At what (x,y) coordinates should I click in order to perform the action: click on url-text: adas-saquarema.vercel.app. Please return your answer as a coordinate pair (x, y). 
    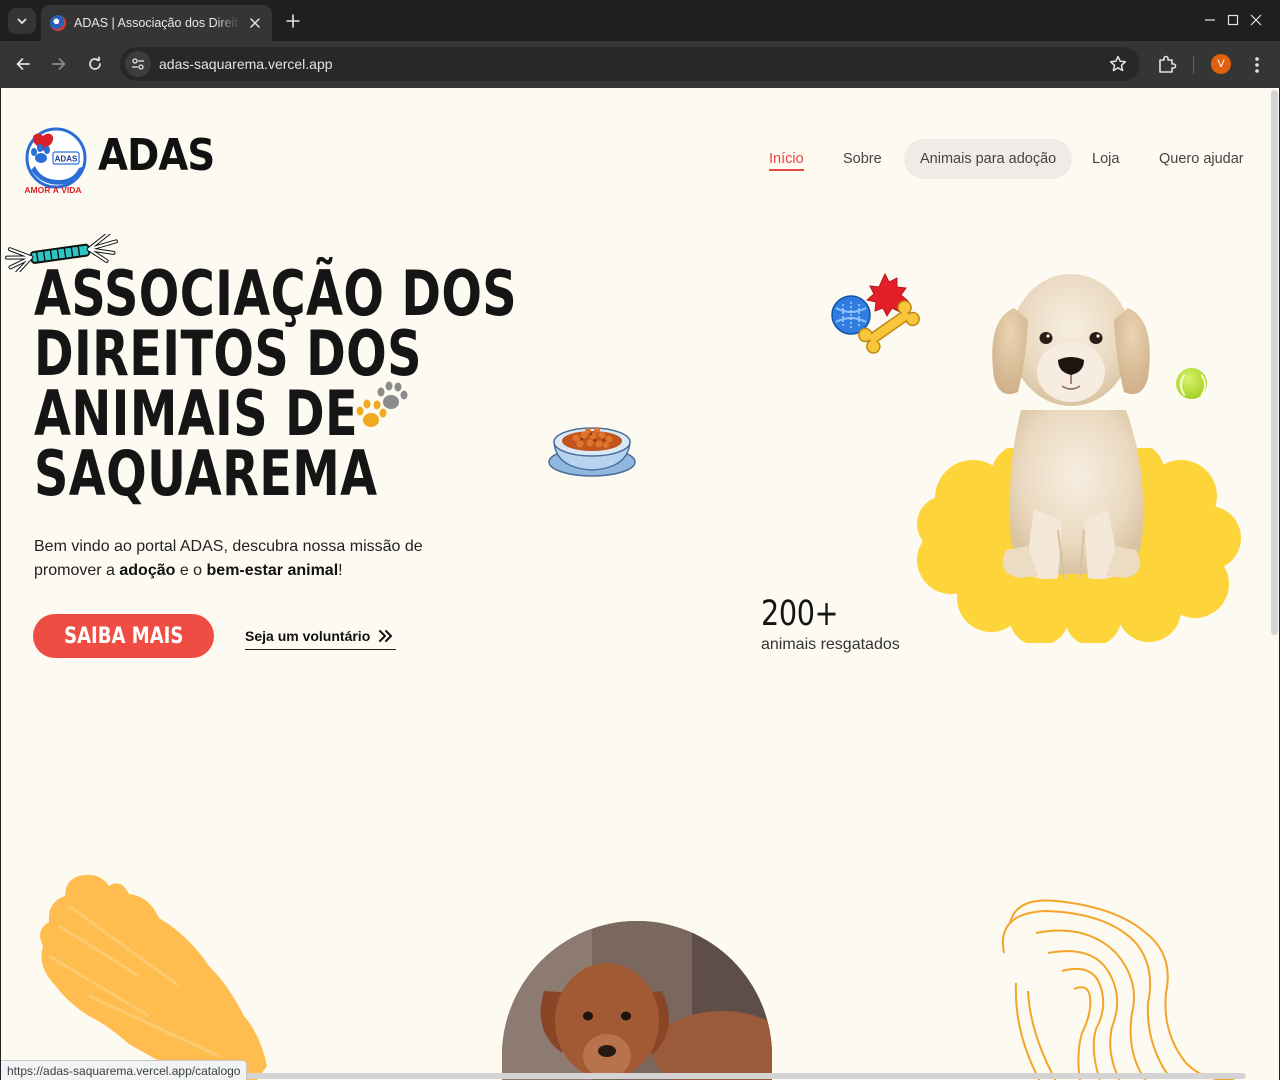
    Looking at the image, I should click on (246, 64).